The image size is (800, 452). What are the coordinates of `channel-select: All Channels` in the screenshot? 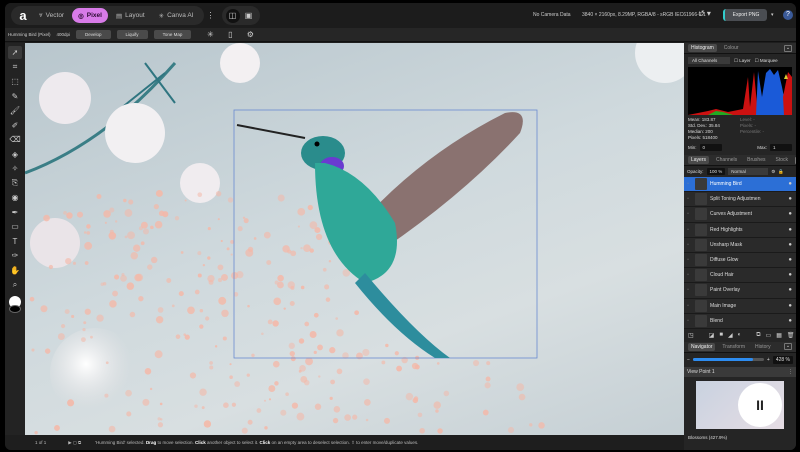 It's located at (709, 60).